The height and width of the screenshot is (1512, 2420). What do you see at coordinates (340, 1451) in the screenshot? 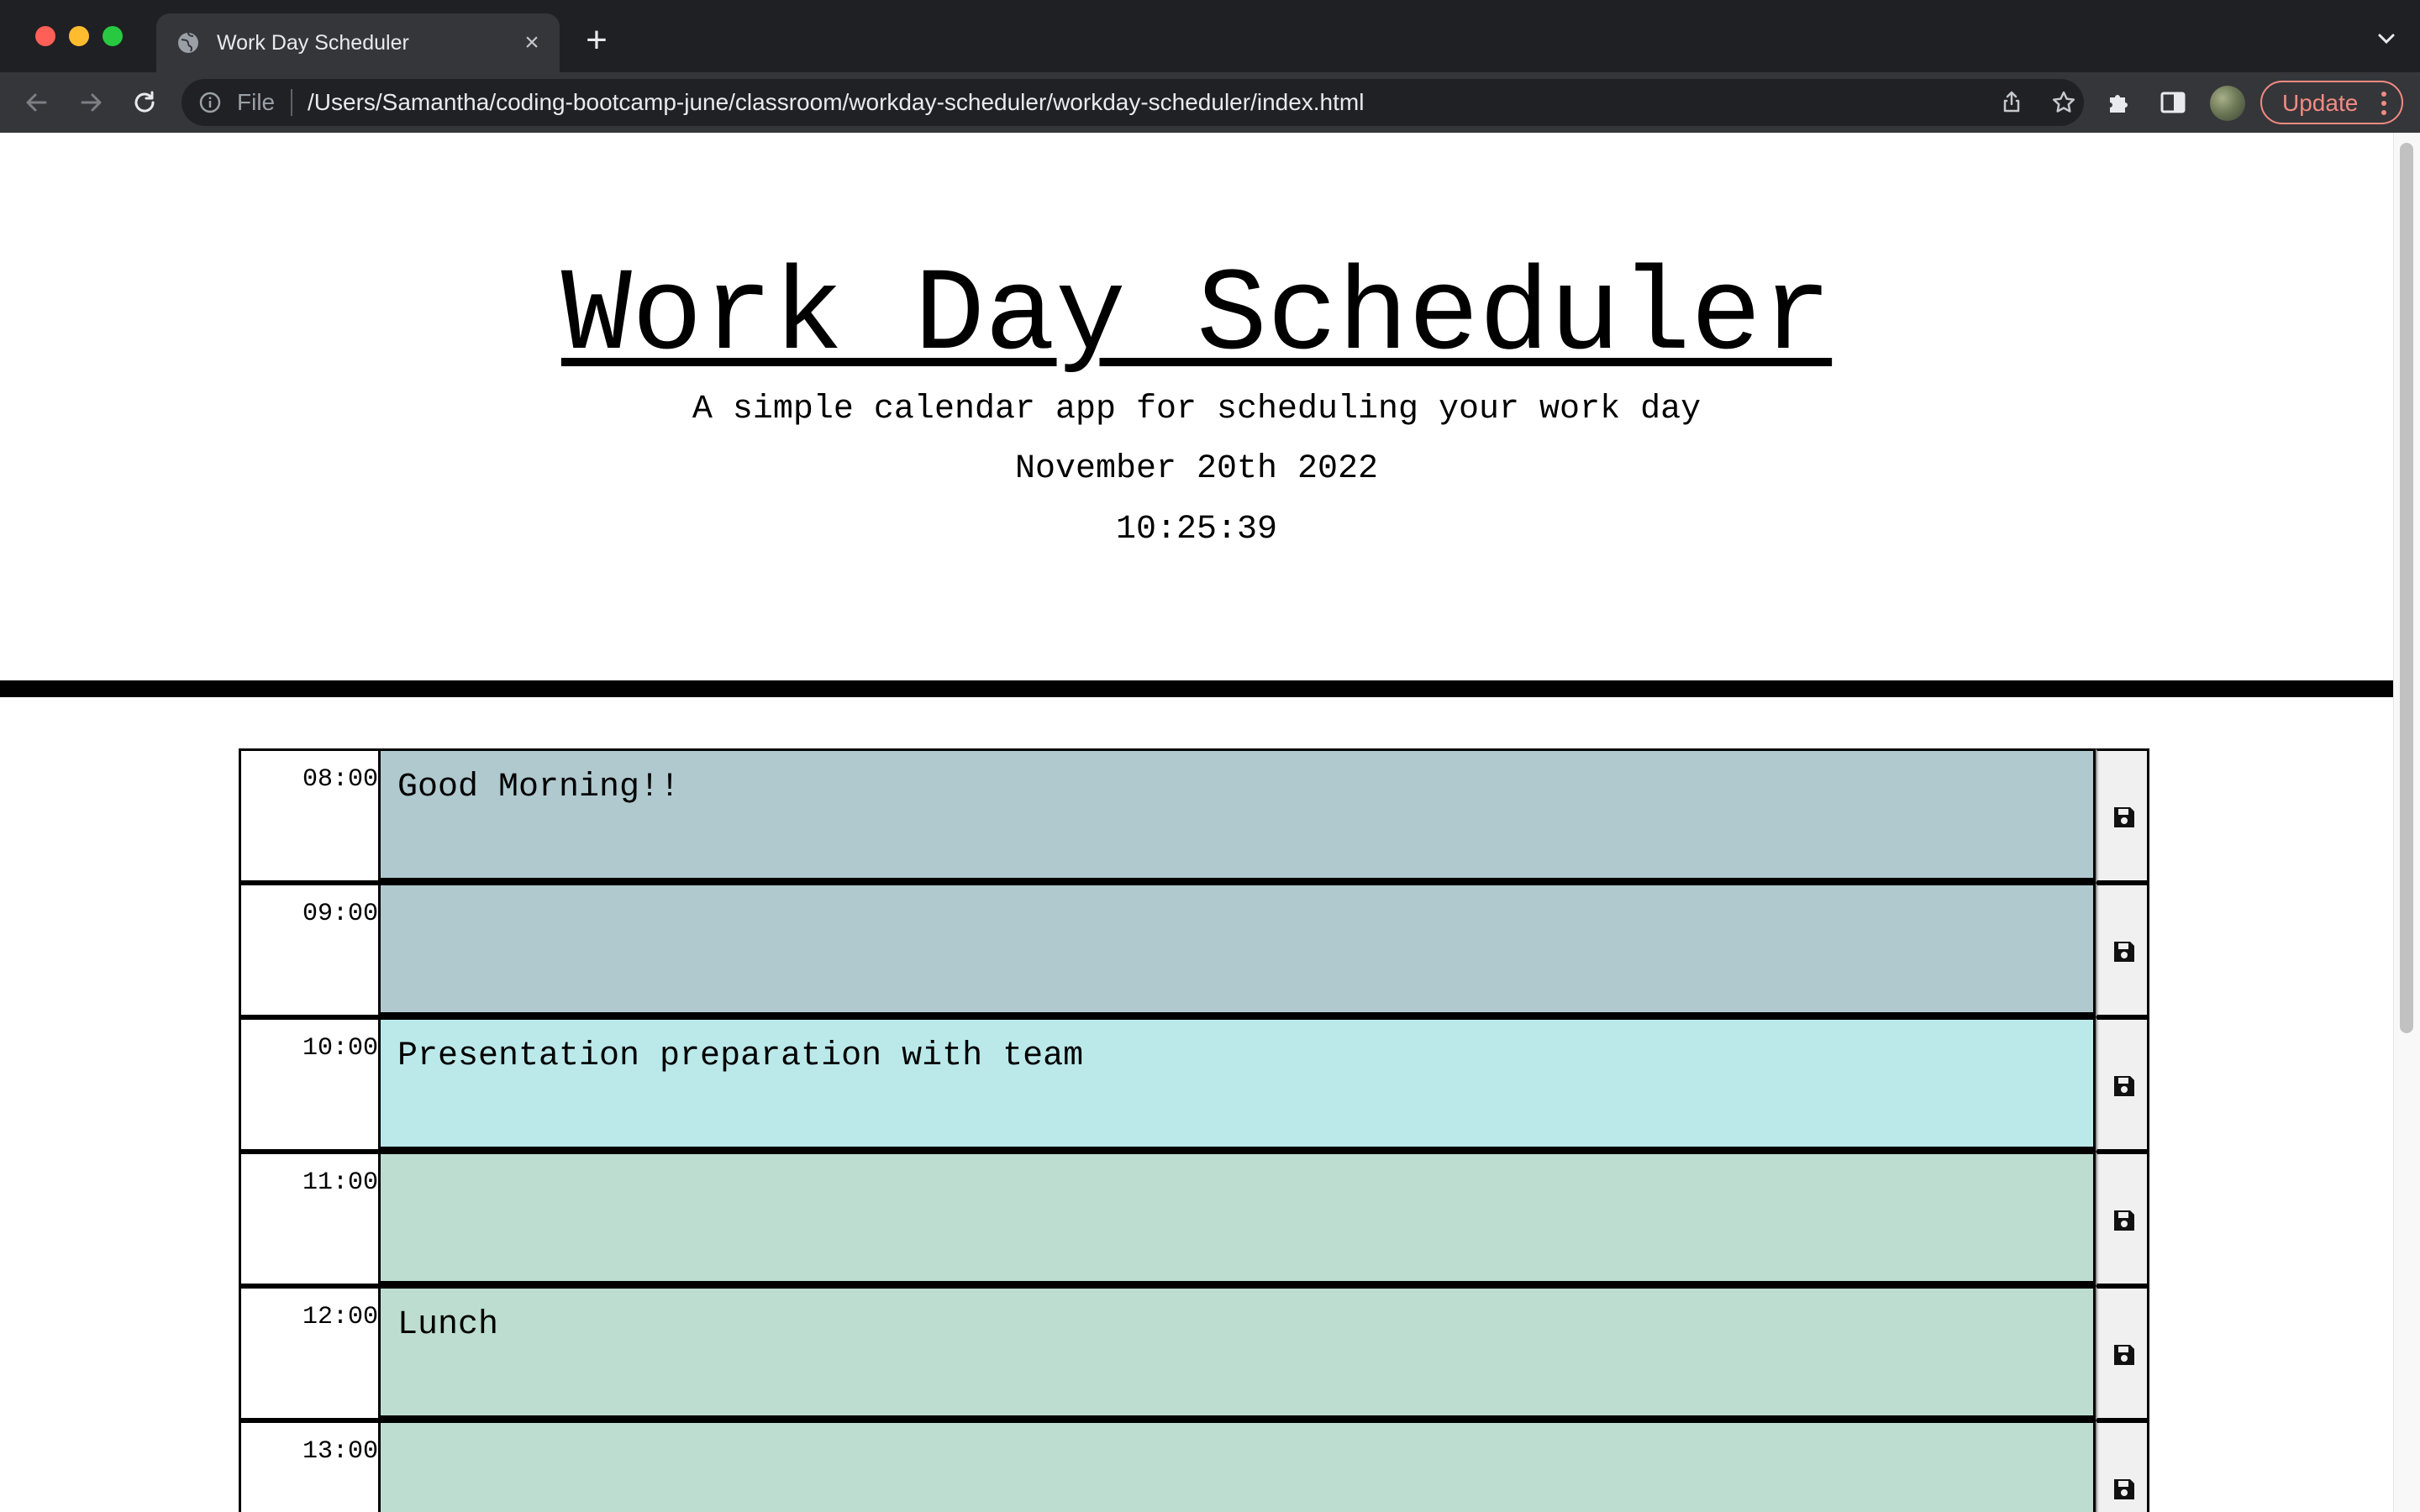
I see `hour-label: 13:00` at bounding box center [340, 1451].